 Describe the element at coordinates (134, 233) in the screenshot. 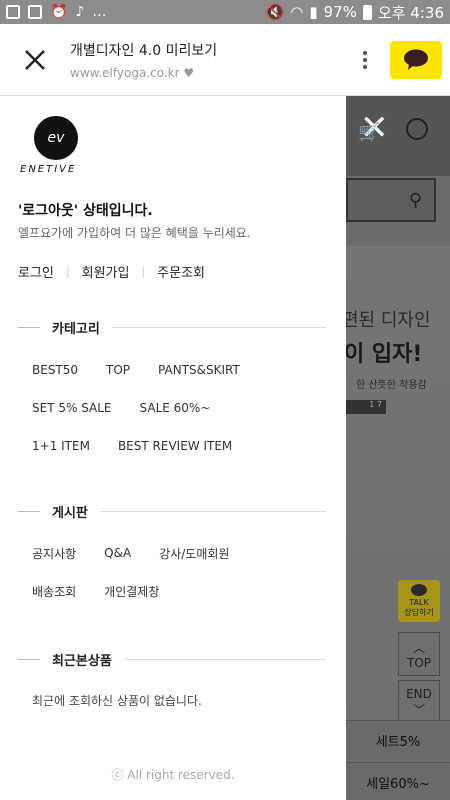

I see `login-status-subtitle: 엘프요가에 가입하여 더 많은 혜택을 누리세요.` at that location.